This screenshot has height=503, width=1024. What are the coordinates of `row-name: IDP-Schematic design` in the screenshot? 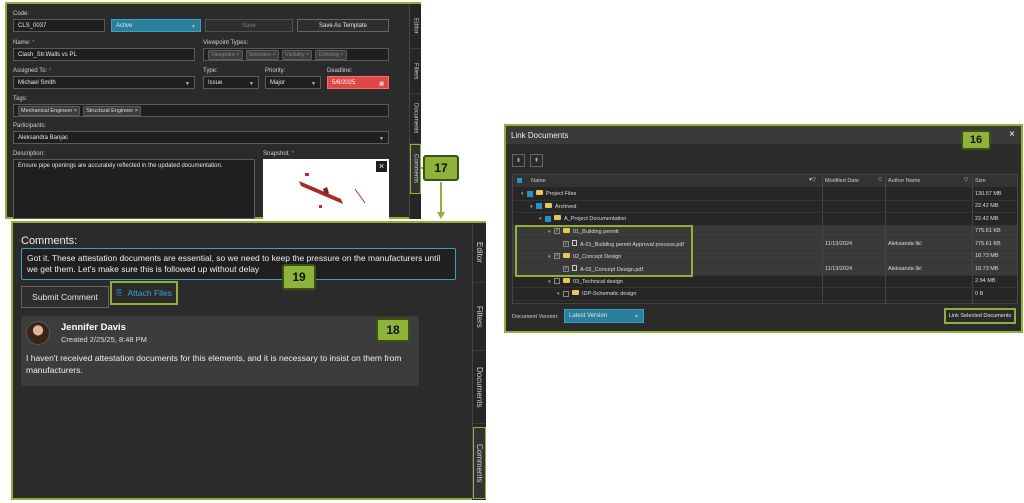 It's located at (609, 294).